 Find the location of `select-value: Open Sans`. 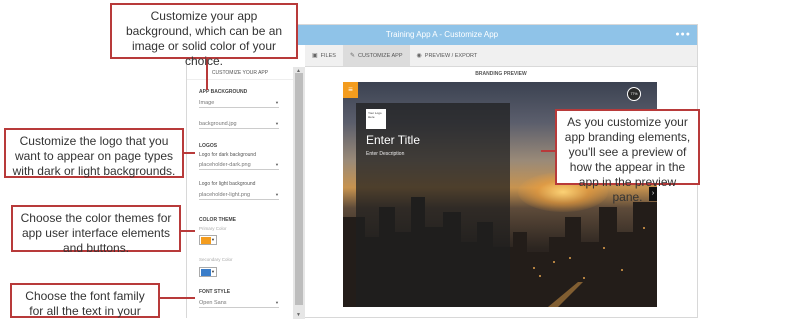

select-value: Open Sans is located at coordinates (213, 303).